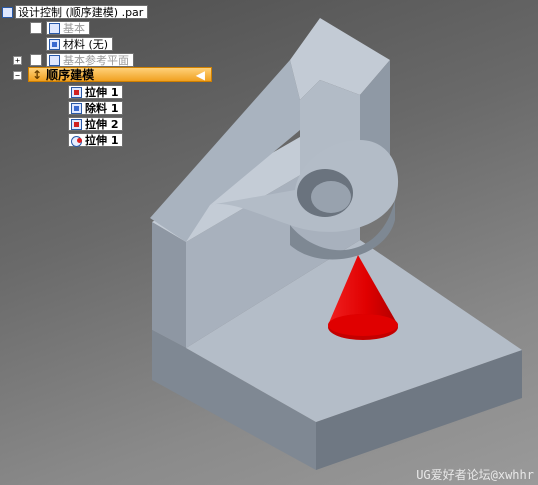 This screenshot has width=538, height=485. Describe the element at coordinates (17, 75) in the screenshot. I see `collapse-sequential-icon: −` at that location.